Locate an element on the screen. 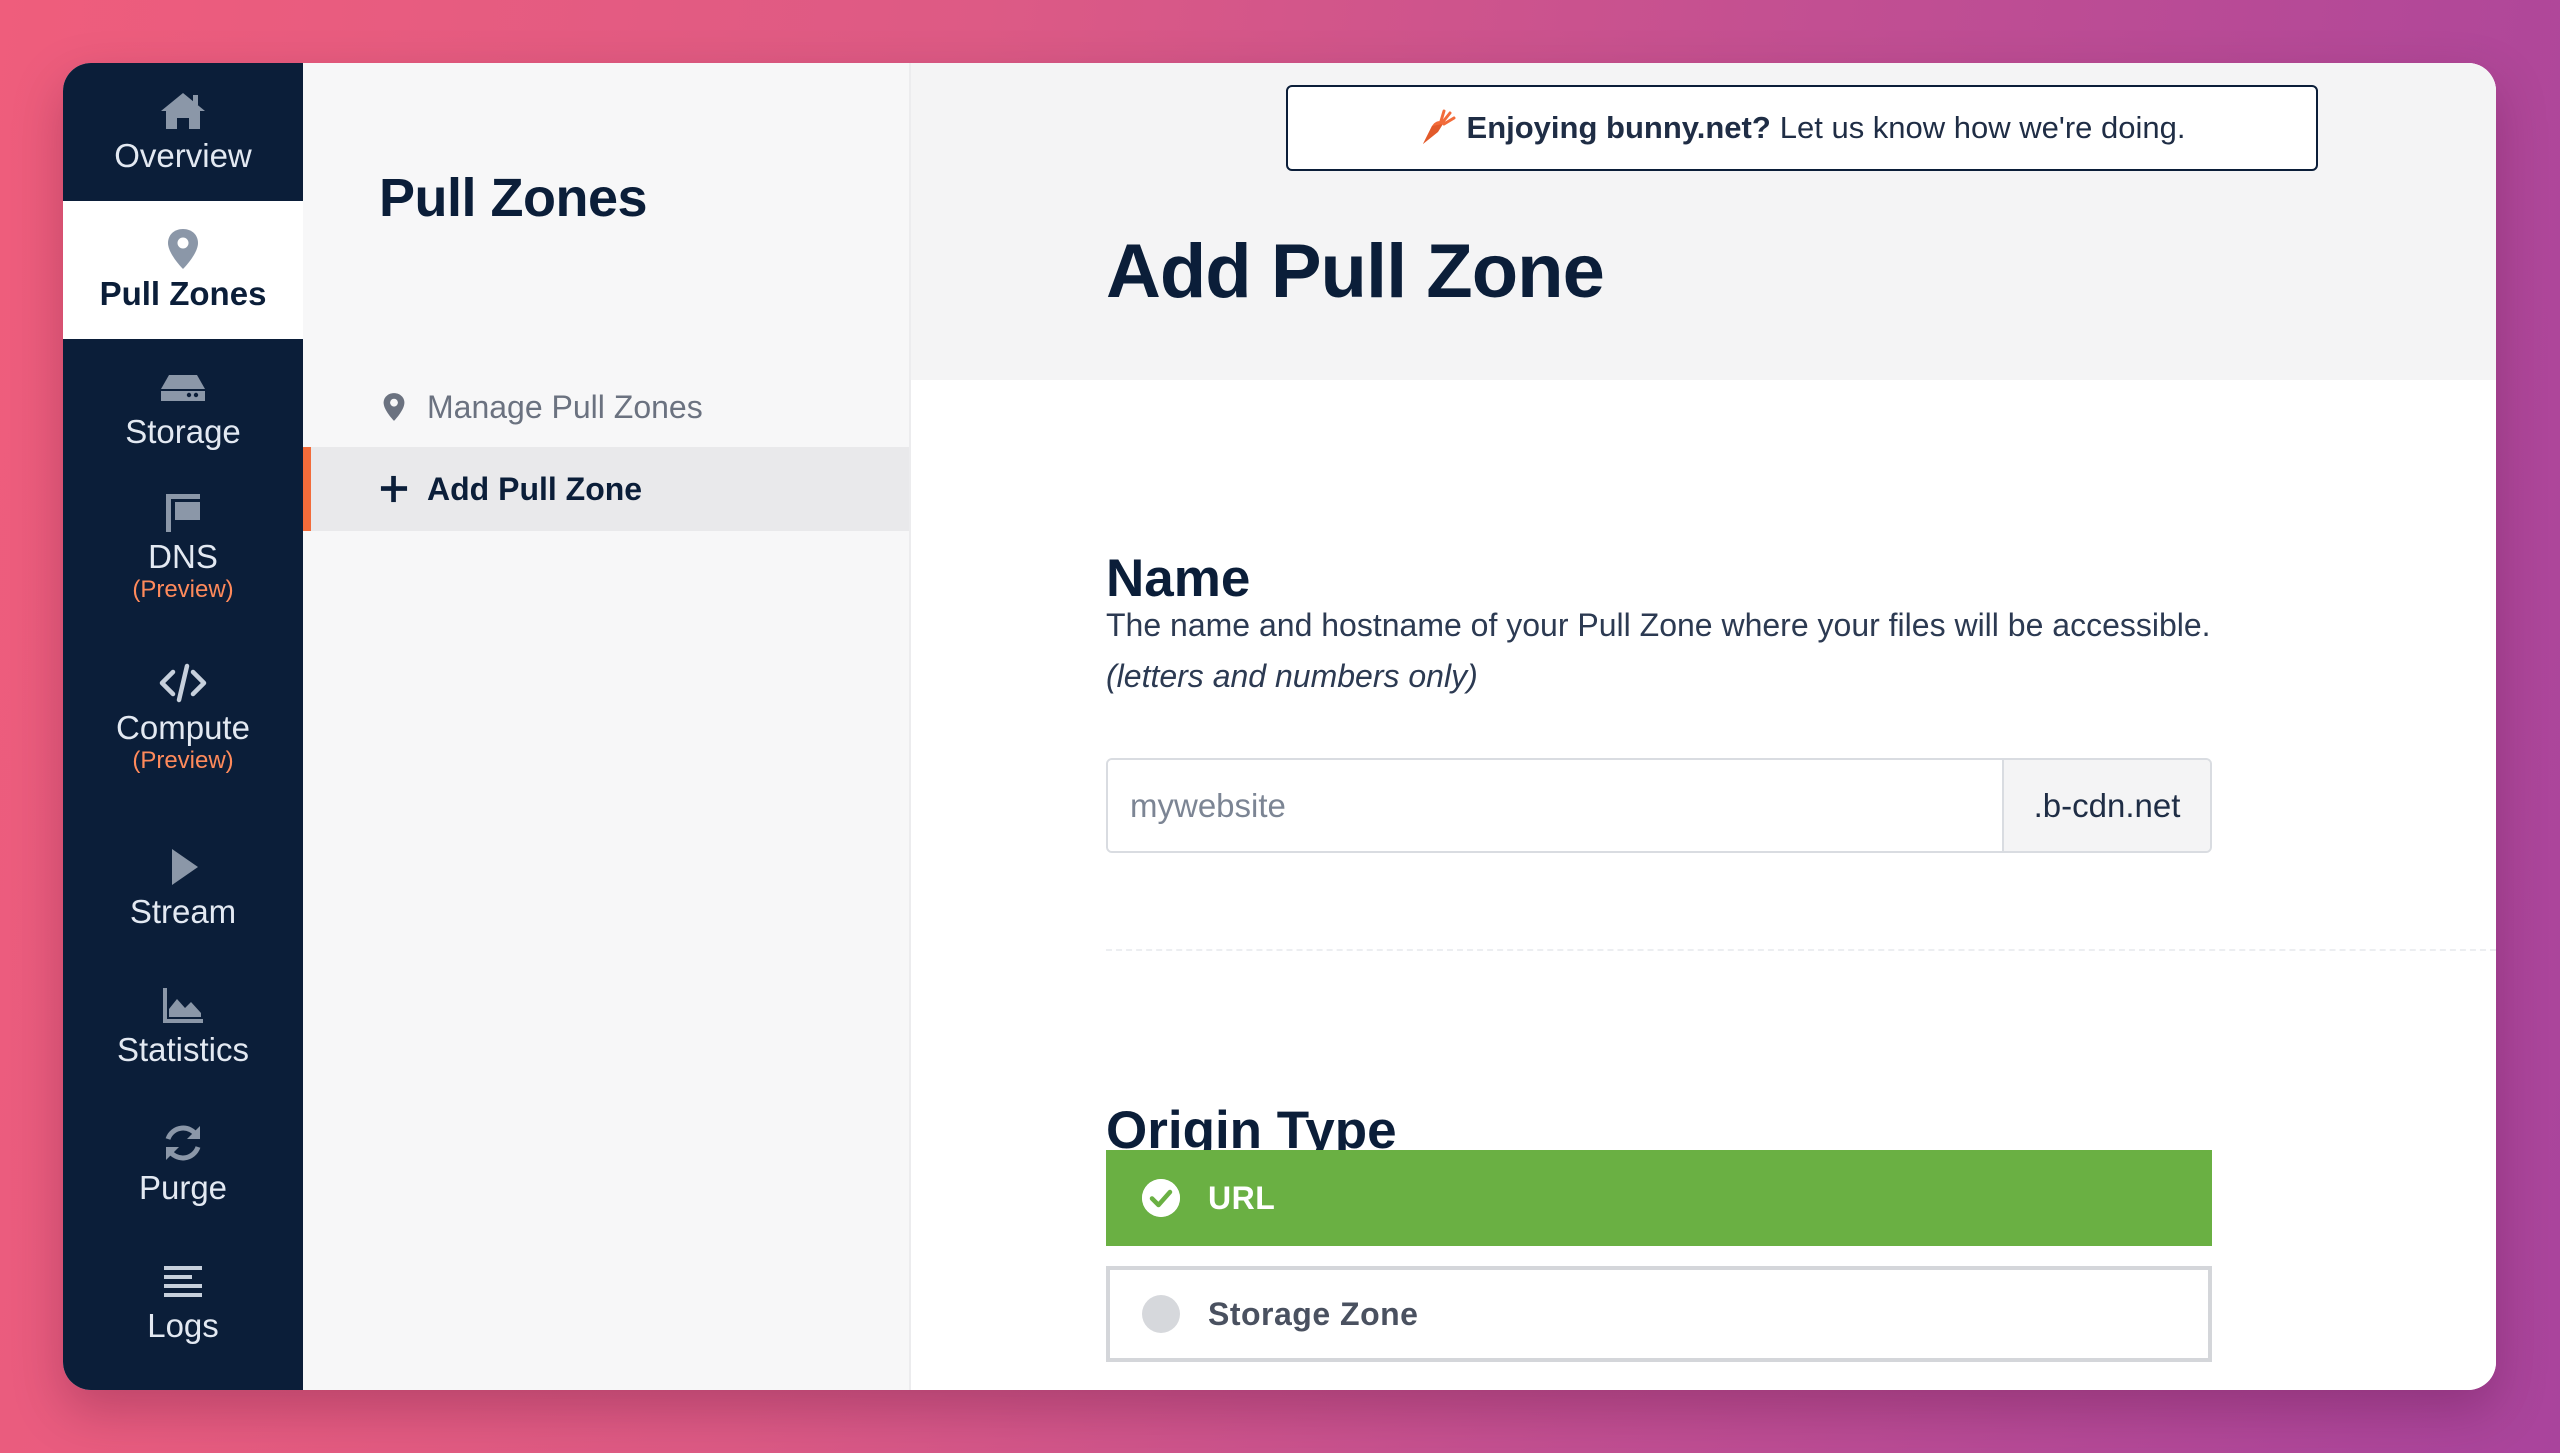 This screenshot has width=2560, height=1453. feedback-text: Let us know how we're doing. is located at coordinates (1982, 127).